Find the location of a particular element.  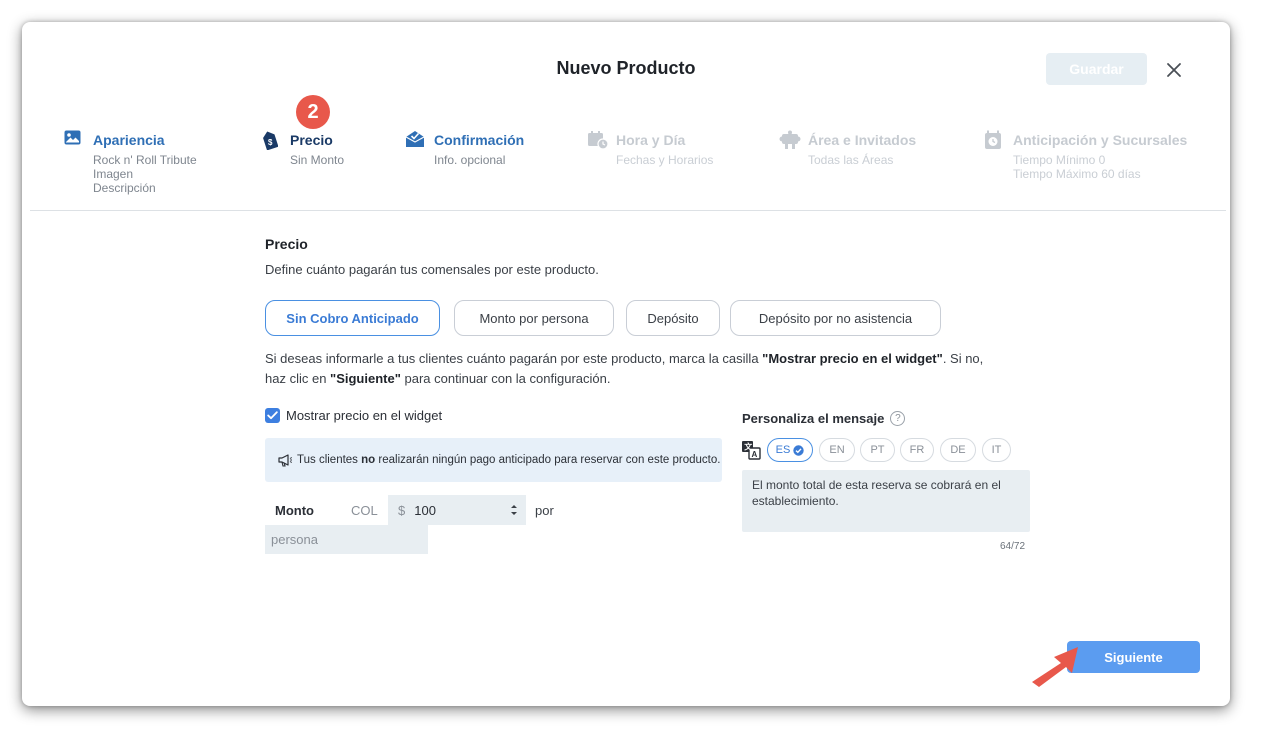

step-sub: Info. opcional is located at coordinates (469, 160).